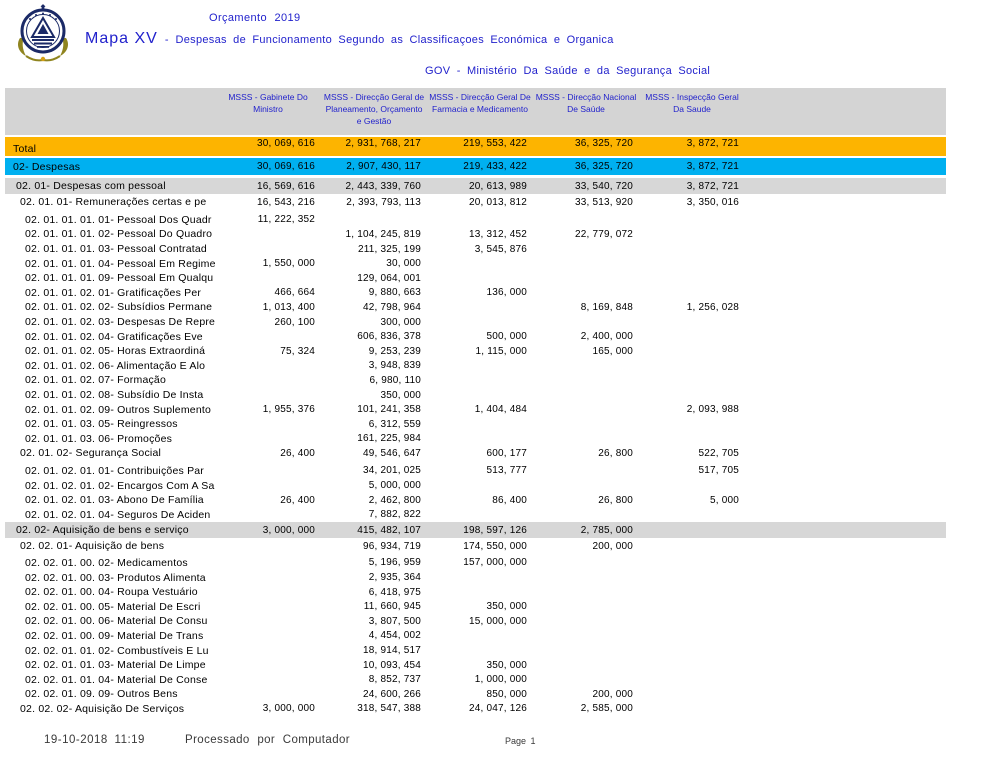 The height and width of the screenshot is (773, 1000). What do you see at coordinates (115, 470) in the screenshot?
I see `row-label: 02. 01. 02. 01. 01- Contribuições Par` at bounding box center [115, 470].